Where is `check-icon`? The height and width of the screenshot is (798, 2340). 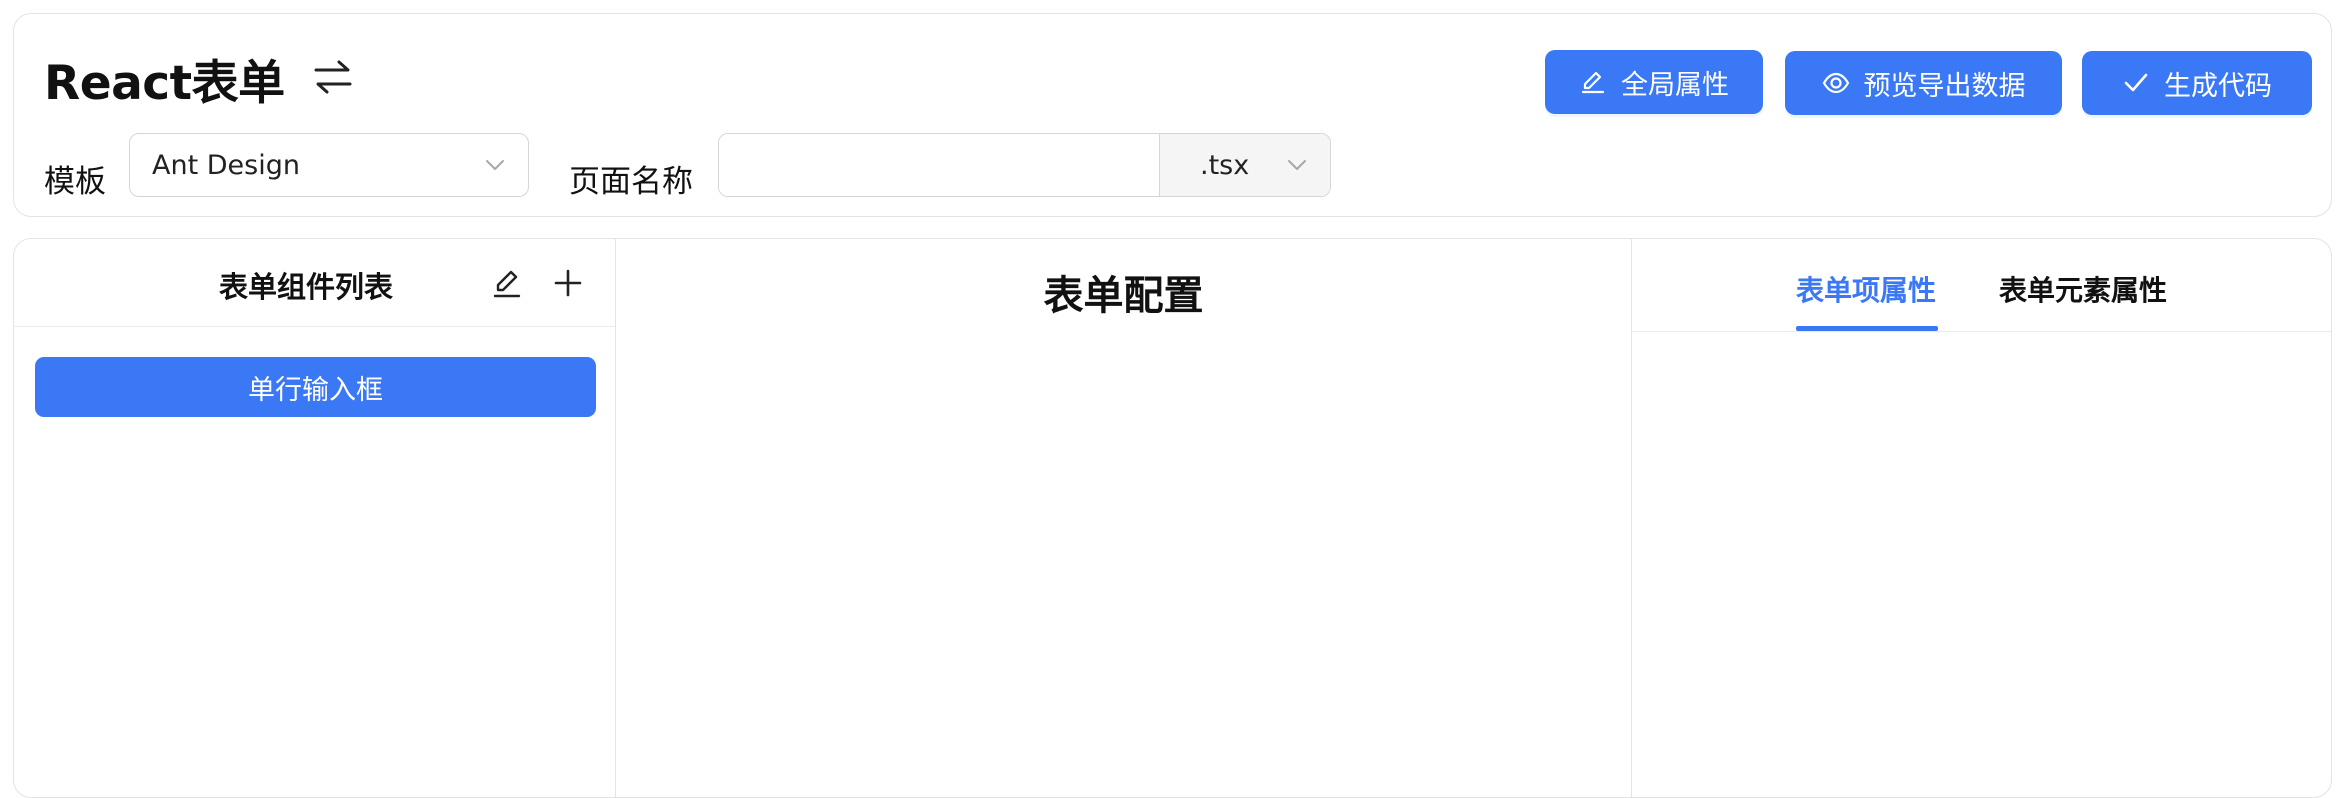 check-icon is located at coordinates (2136, 82).